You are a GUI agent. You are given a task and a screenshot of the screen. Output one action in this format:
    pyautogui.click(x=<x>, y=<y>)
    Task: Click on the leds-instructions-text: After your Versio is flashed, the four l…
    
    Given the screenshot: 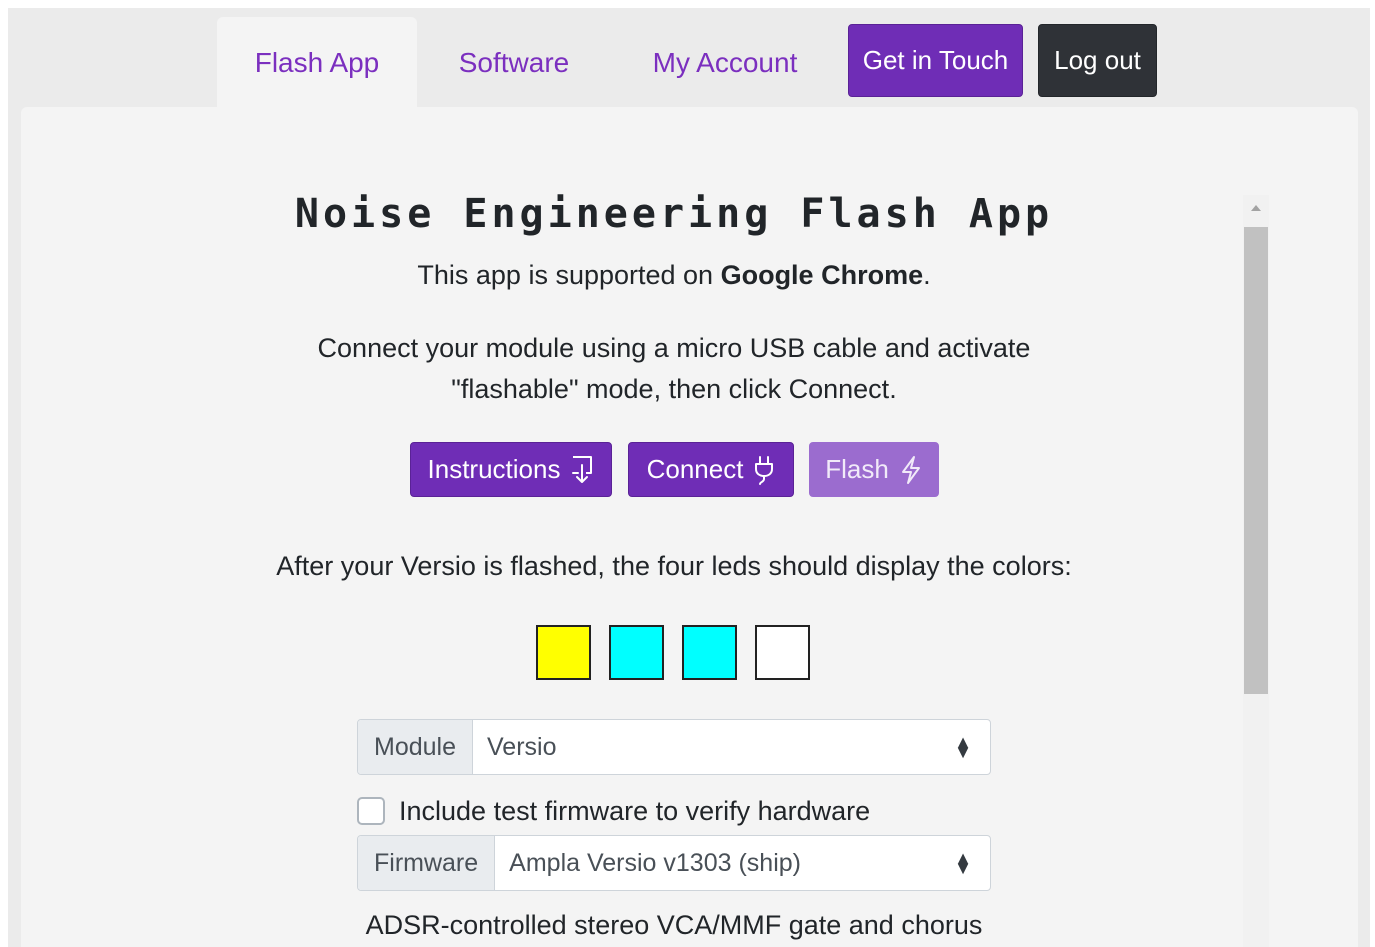 What is the action you would take?
    pyautogui.click(x=674, y=566)
    